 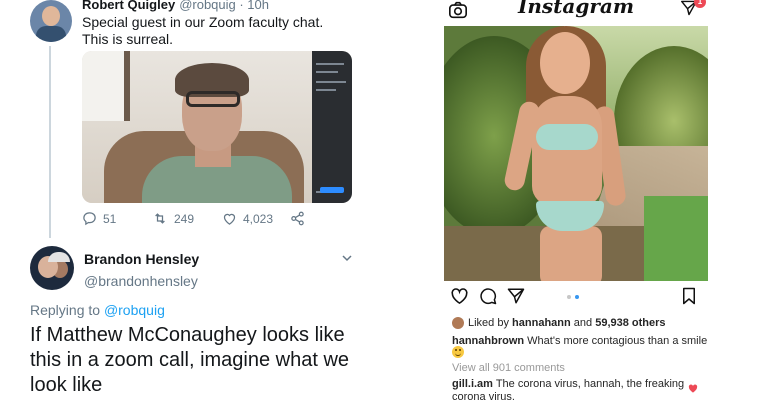 I want to click on tweet1-author-handle: @robquig · 10h, so click(x=224, y=6).